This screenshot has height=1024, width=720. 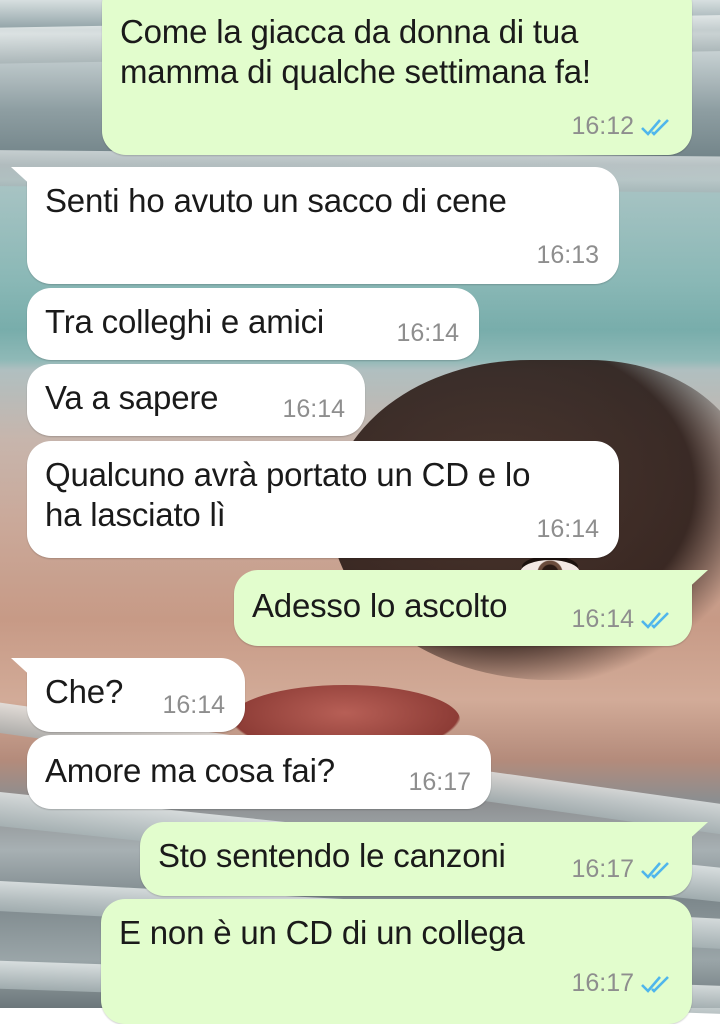 I want to click on message-meta: 16:12, so click(x=621, y=126).